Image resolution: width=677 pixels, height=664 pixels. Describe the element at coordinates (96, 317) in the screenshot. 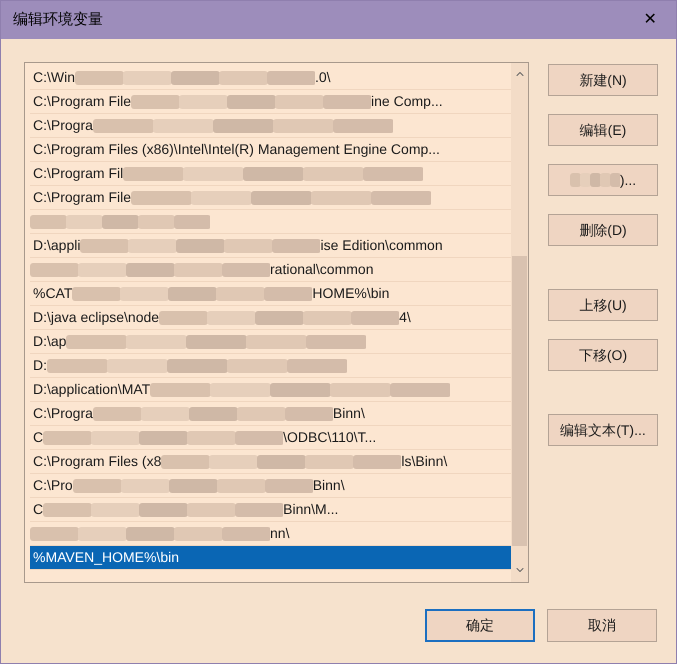

I see `path-text: D:\java eclipse\node` at that location.